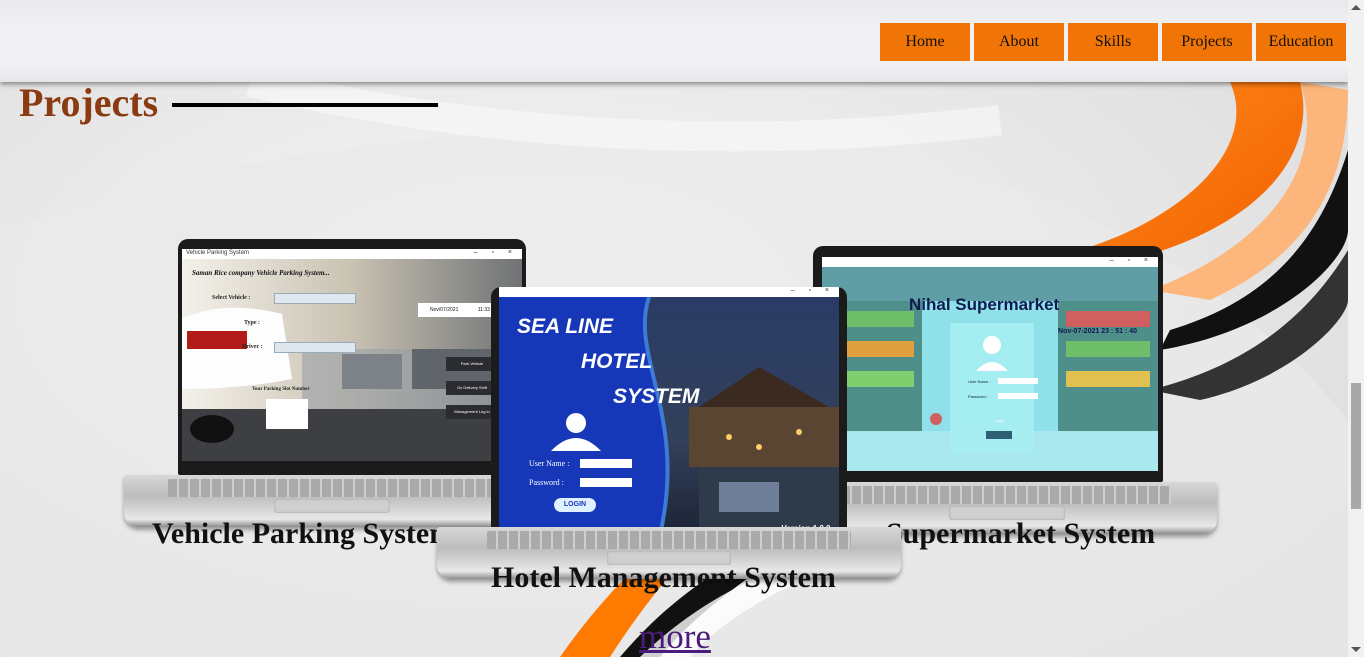 The image size is (1364, 657). I want to click on nav-education-button: Education, so click(1301, 42).